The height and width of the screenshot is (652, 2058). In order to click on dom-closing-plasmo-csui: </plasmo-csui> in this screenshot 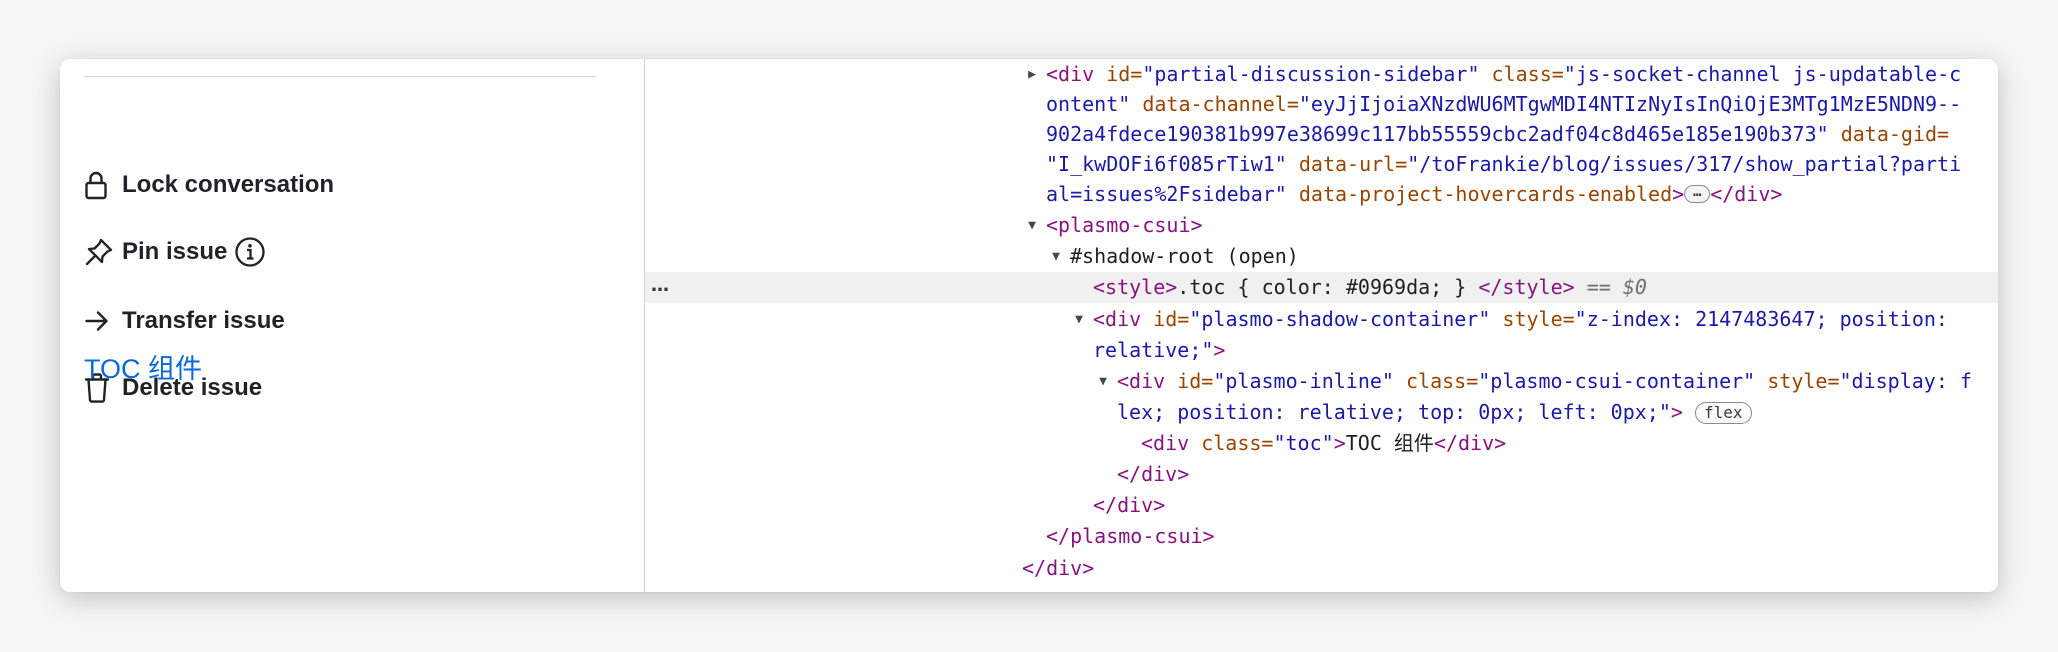, I will do `click(1321, 536)`.